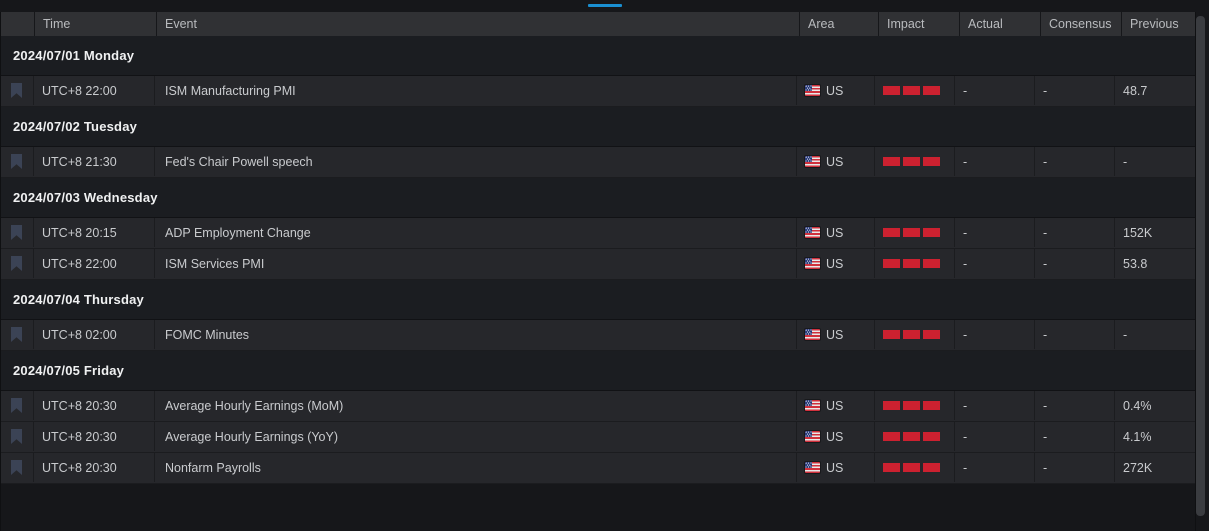 The image size is (1209, 531). What do you see at coordinates (476, 90) in the screenshot?
I see `cell-event: ISM Manufacturing PMI` at bounding box center [476, 90].